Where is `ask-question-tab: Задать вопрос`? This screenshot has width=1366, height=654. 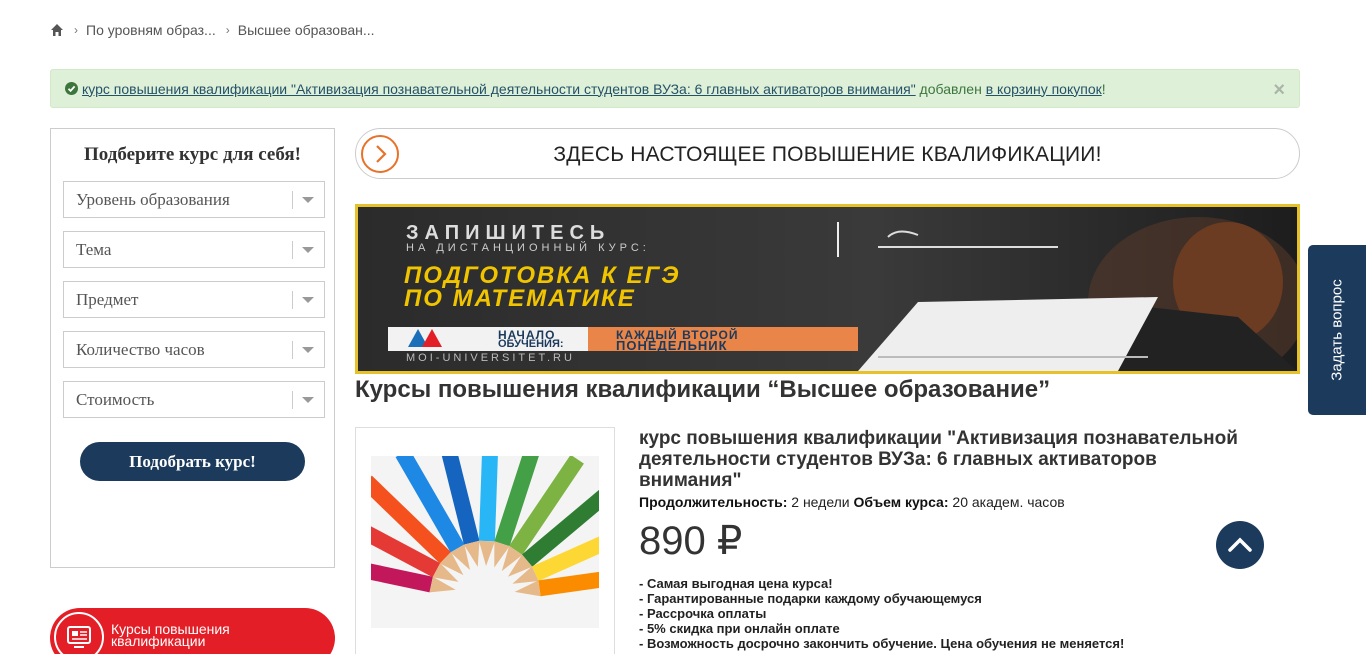 ask-question-tab: Задать вопрос is located at coordinates (1337, 330).